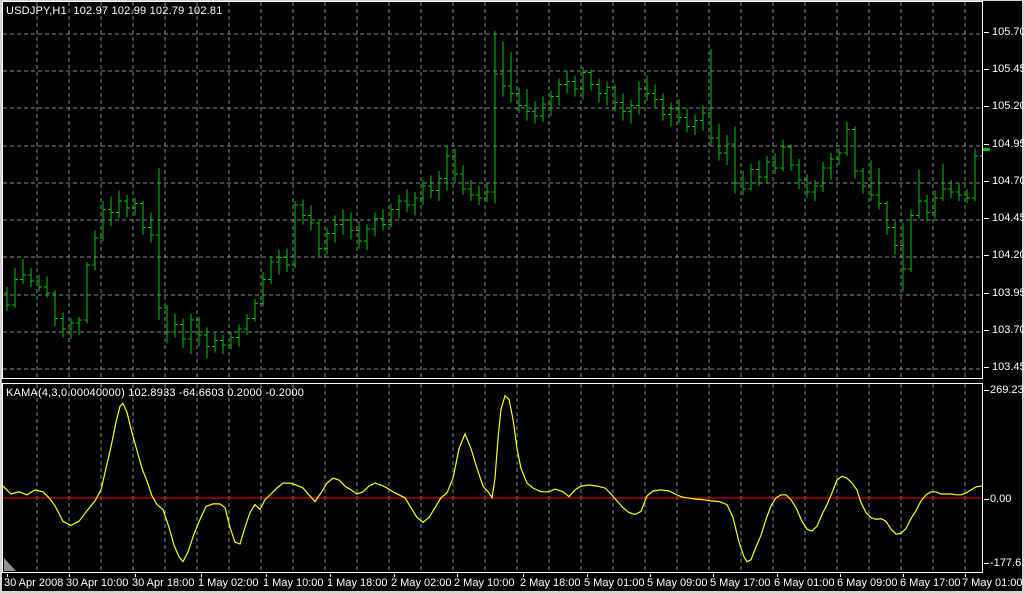 Image resolution: width=1024 pixels, height=594 pixels. Describe the element at coordinates (1008, 181) in the screenshot. I see `price-axis-label: 104.70` at that location.